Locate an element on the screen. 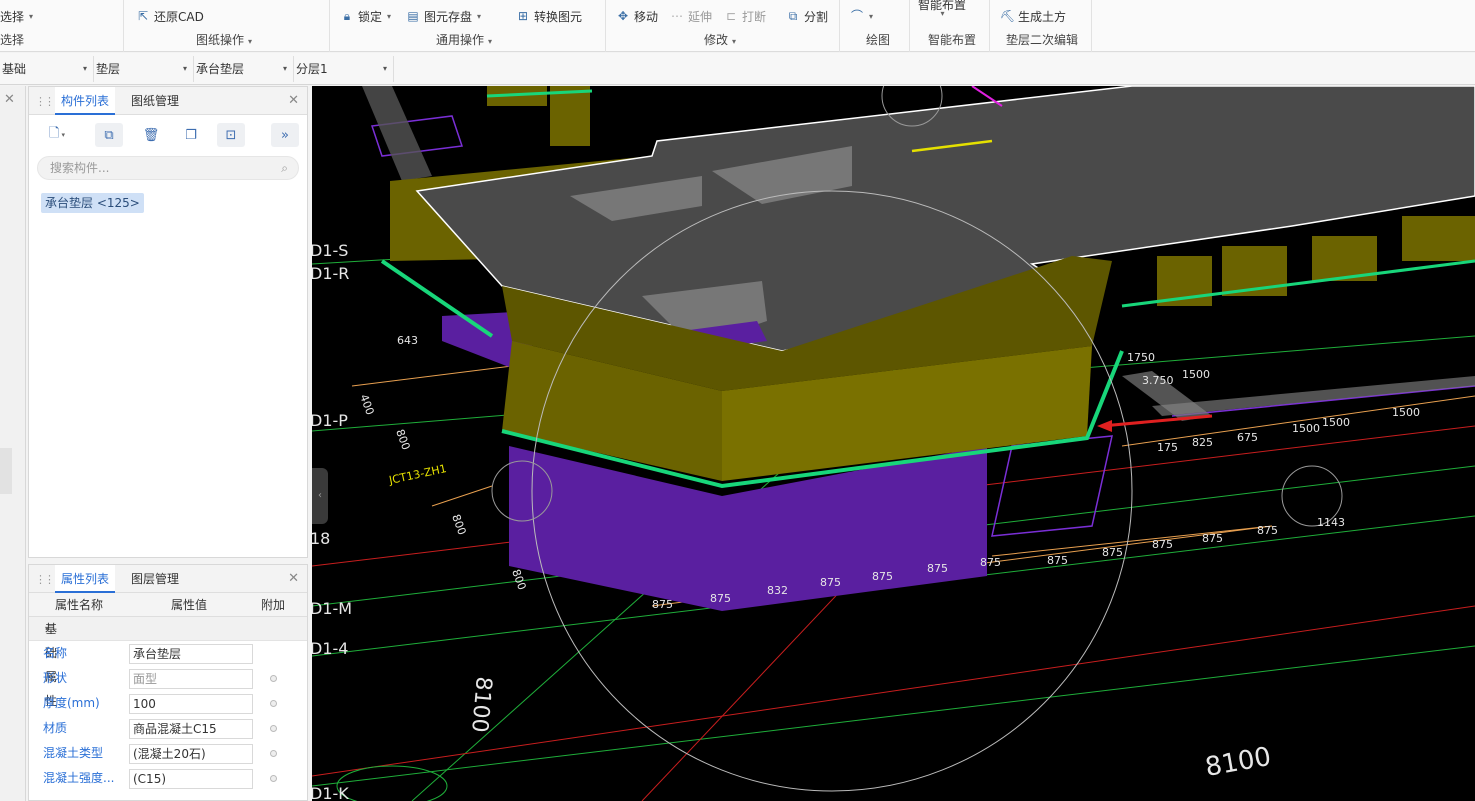 This screenshot has height=801, width=1475. tab-drawing-management: 图纸管理 is located at coordinates (155, 101).